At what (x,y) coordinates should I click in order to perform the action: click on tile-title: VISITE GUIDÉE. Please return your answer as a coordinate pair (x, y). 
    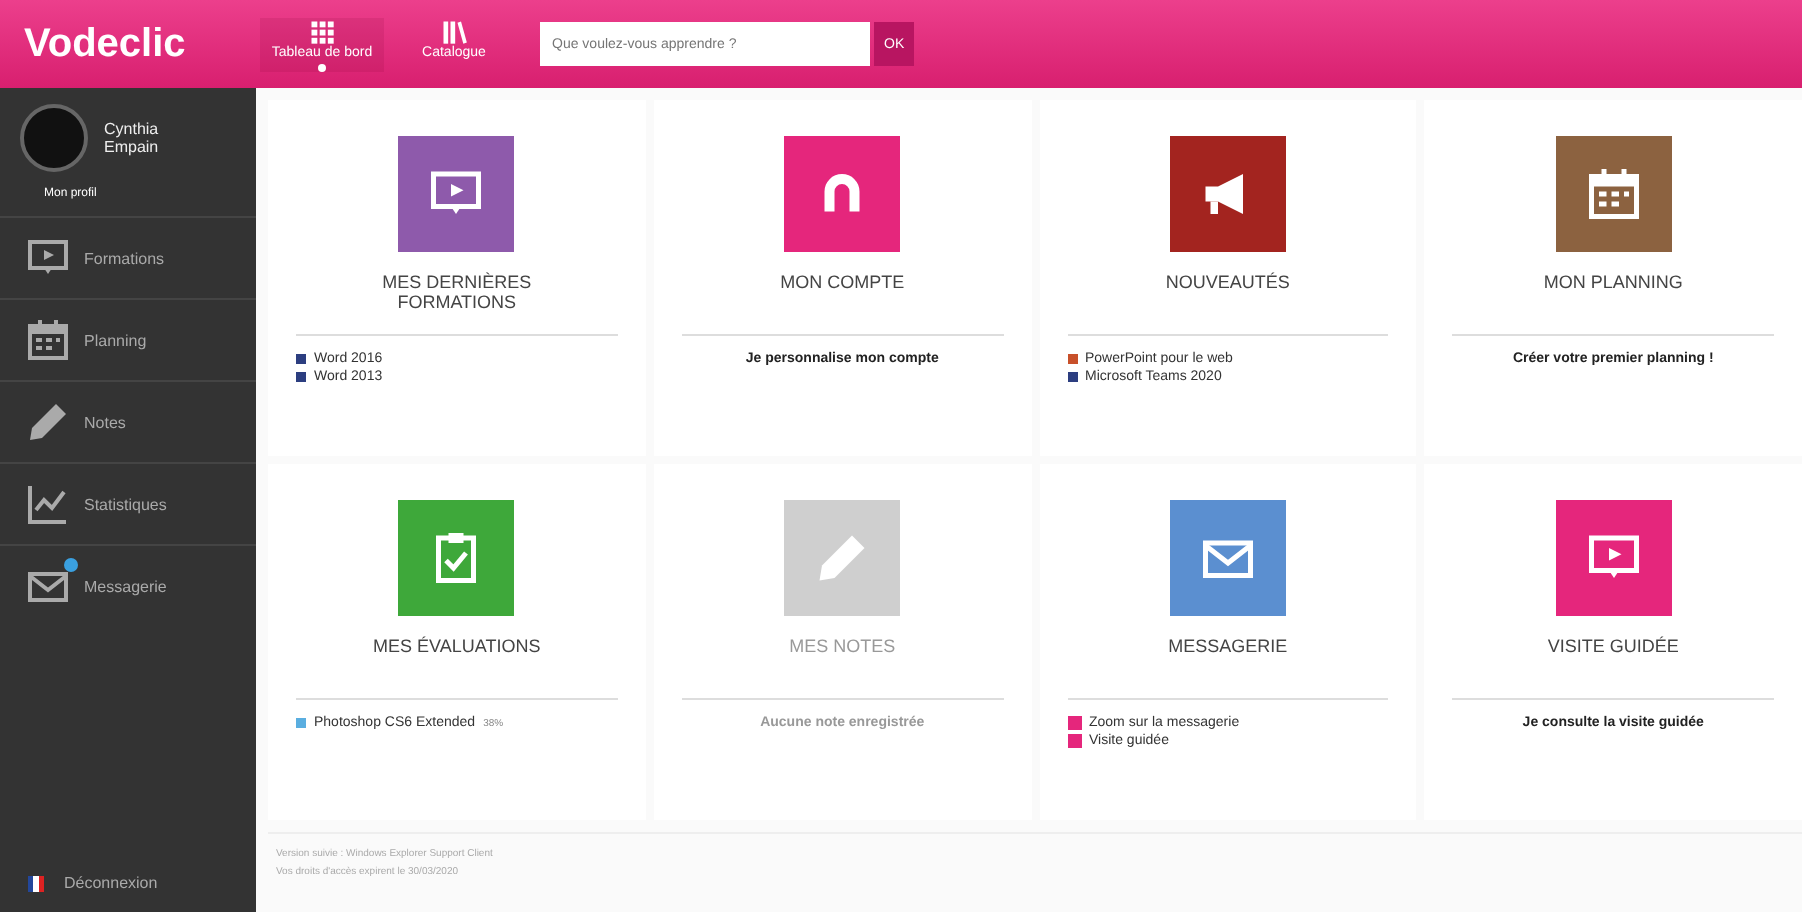
    Looking at the image, I should click on (1613, 646).